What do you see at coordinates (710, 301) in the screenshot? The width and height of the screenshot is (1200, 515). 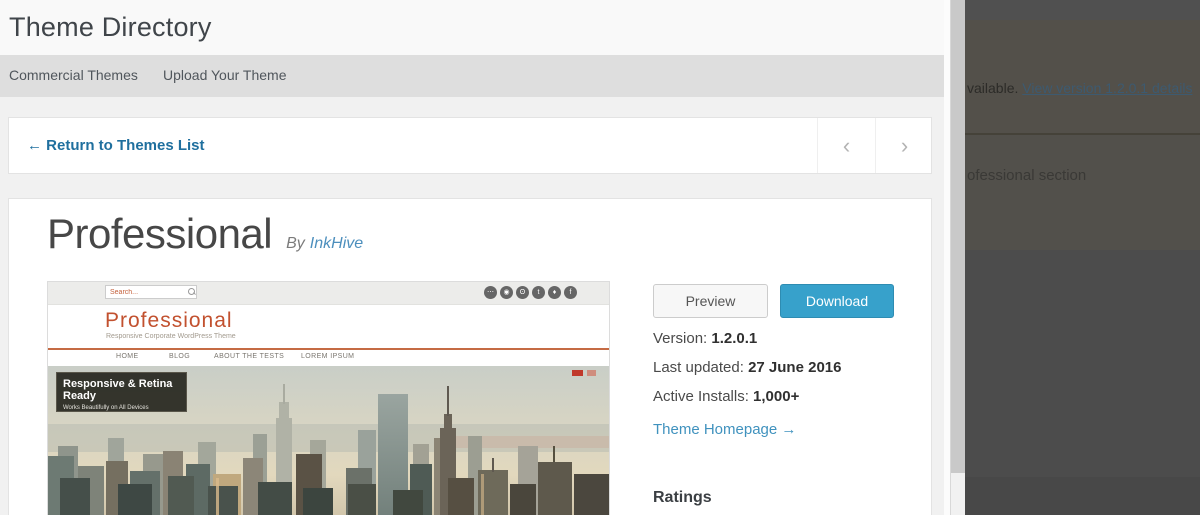 I see `preview-button: Preview` at bounding box center [710, 301].